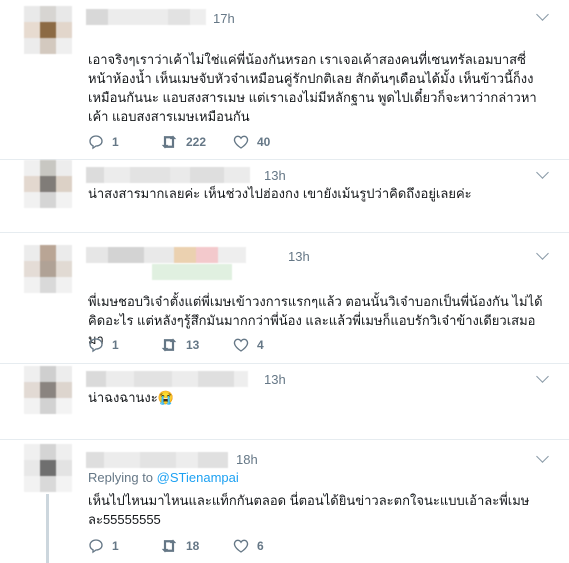 The height and width of the screenshot is (563, 569). I want to click on like-button: 40, so click(251, 142).